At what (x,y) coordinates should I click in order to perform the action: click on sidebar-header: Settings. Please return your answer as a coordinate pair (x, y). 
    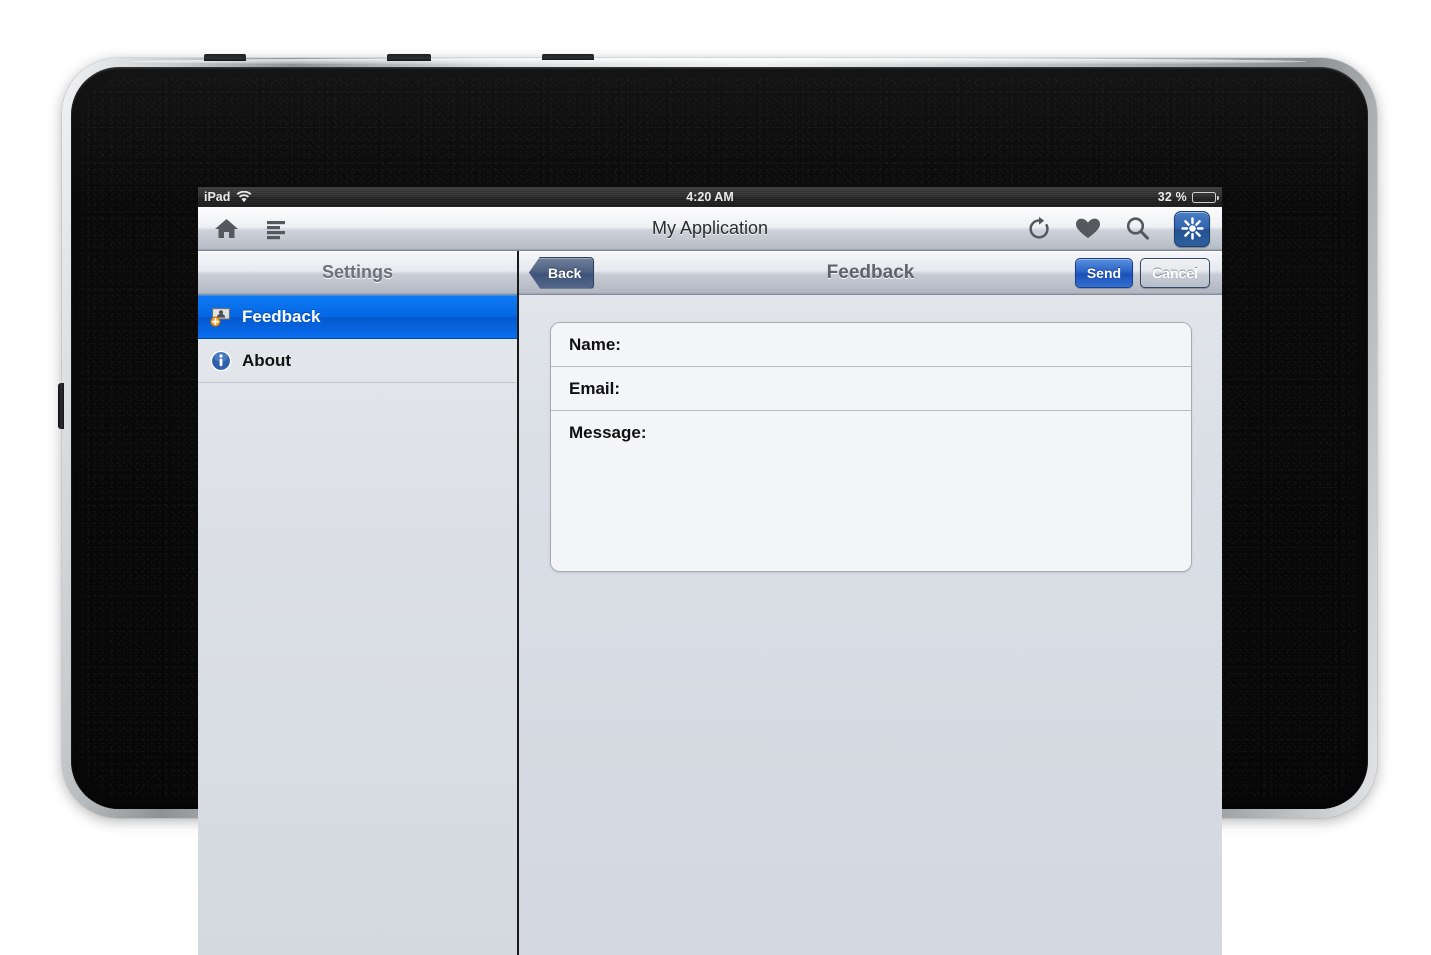
    Looking at the image, I should click on (357, 273).